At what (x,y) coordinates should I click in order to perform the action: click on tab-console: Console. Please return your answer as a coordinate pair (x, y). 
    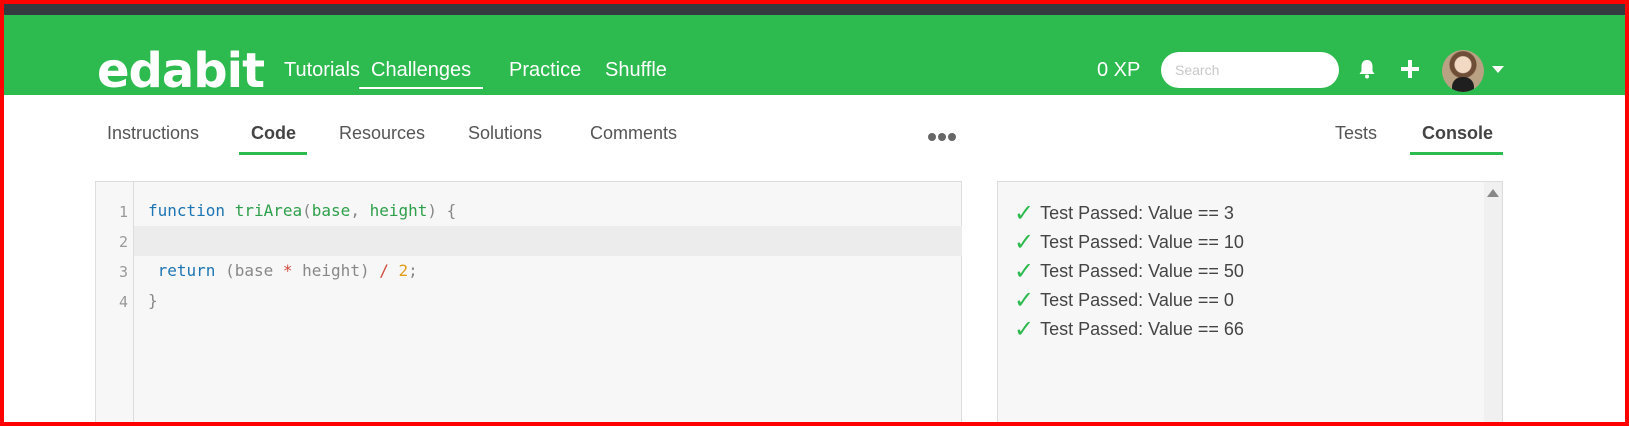
    Looking at the image, I should click on (1457, 133).